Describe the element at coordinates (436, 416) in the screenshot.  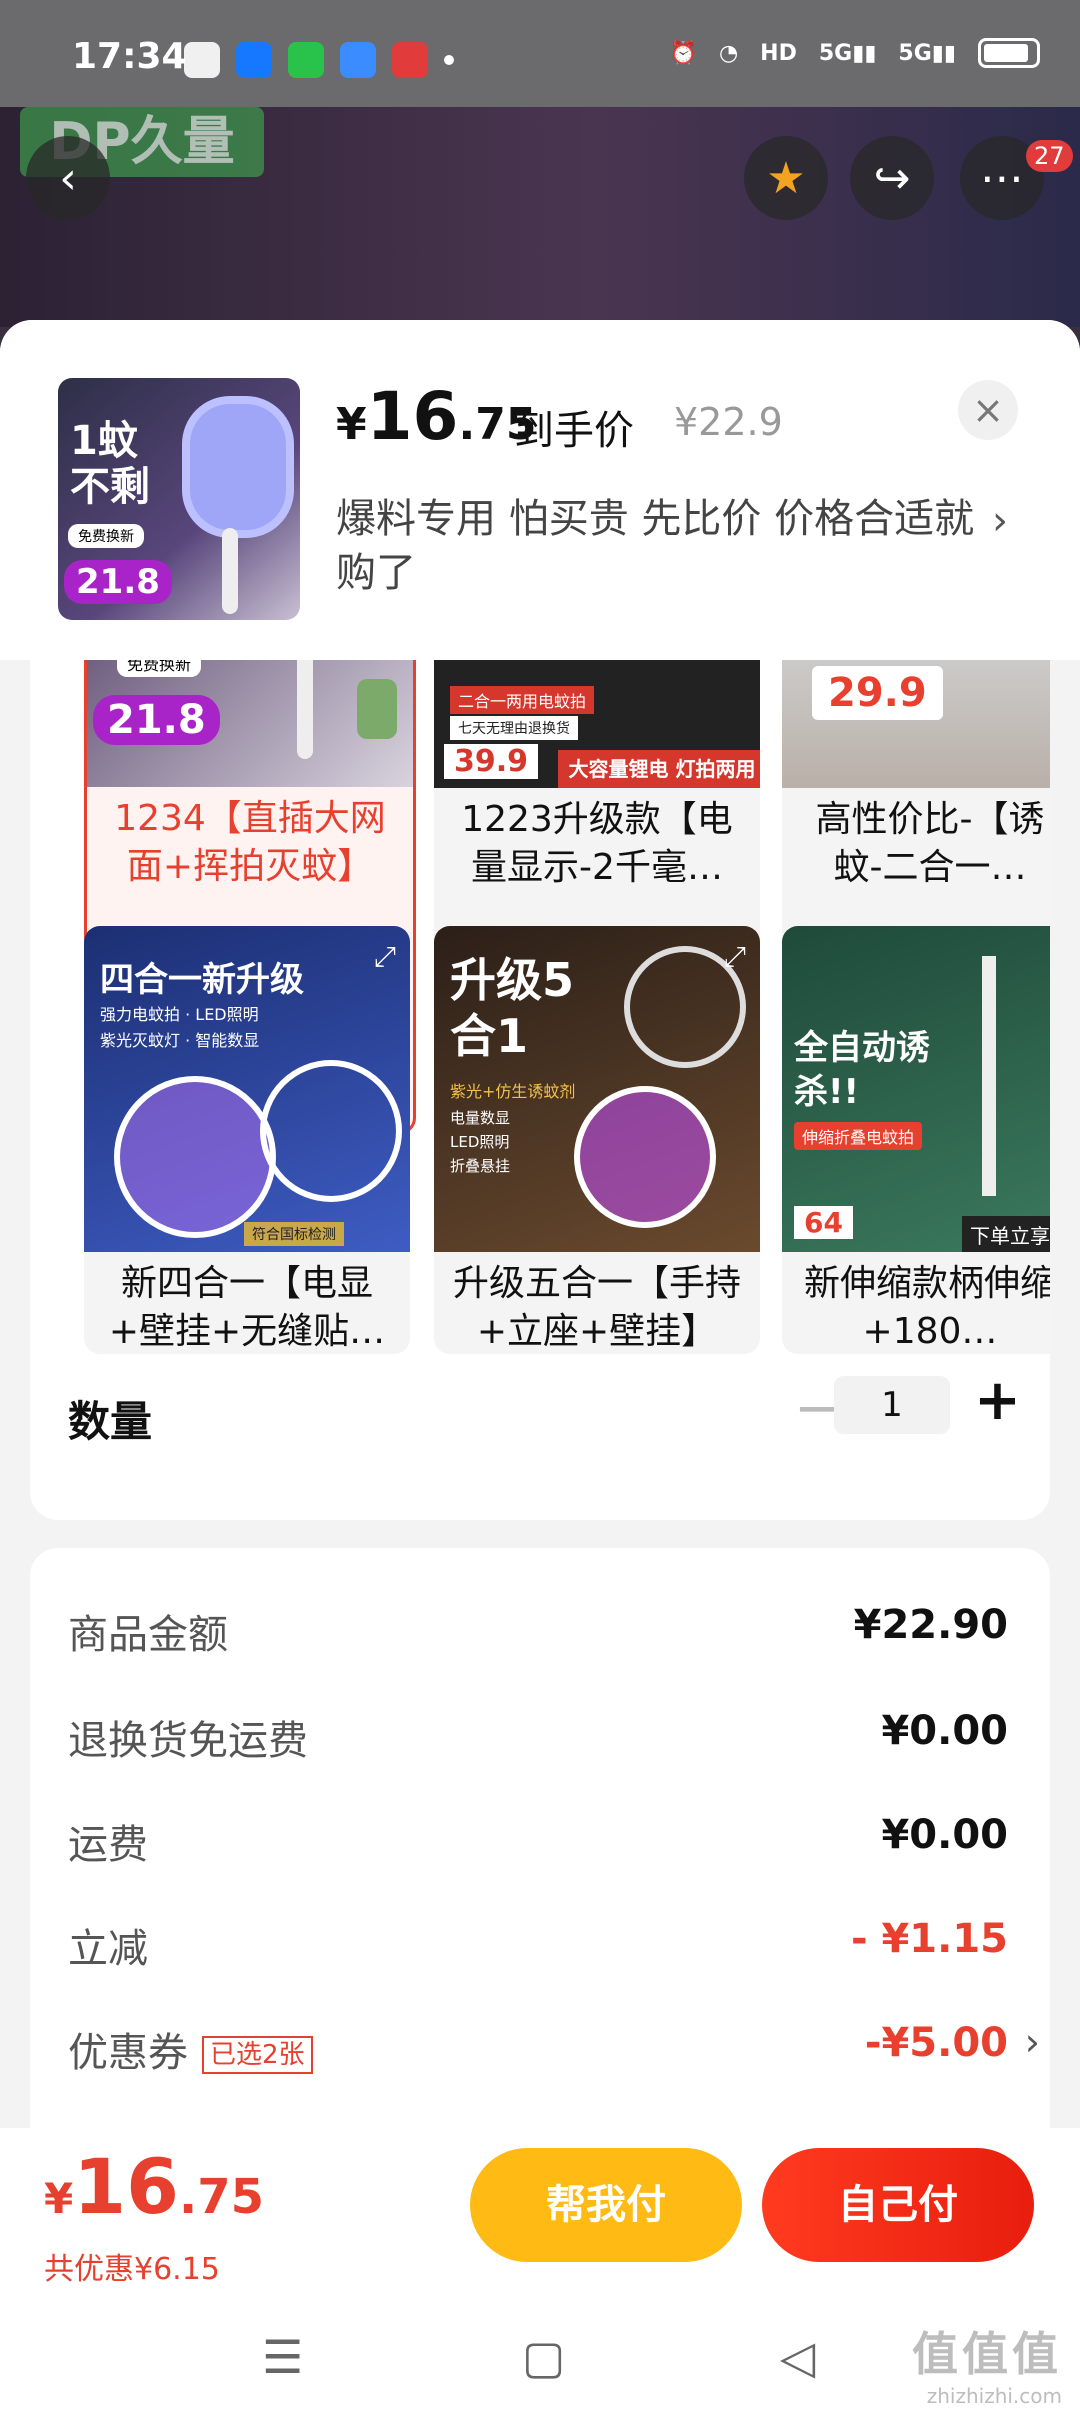
I see `final-price: ¥16.75` at that location.